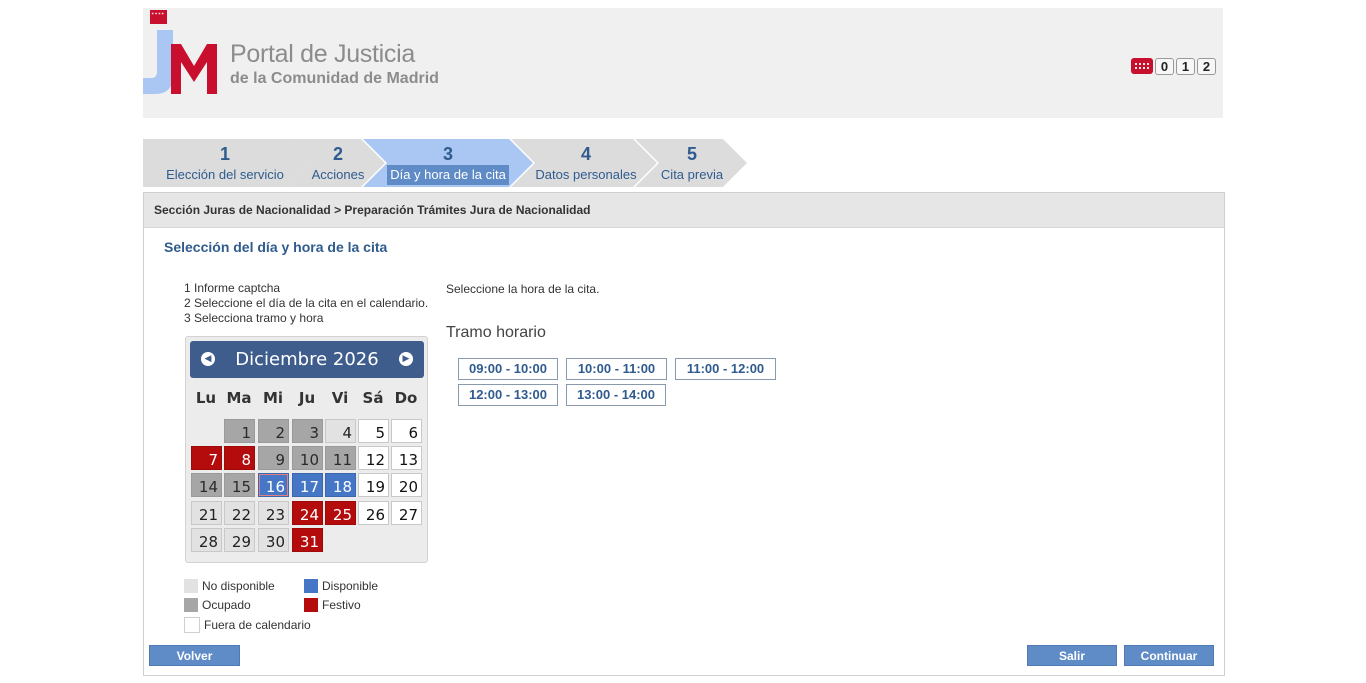 This screenshot has width=1366, height=683. What do you see at coordinates (273, 431) in the screenshot?
I see `calendar-day: 2` at bounding box center [273, 431].